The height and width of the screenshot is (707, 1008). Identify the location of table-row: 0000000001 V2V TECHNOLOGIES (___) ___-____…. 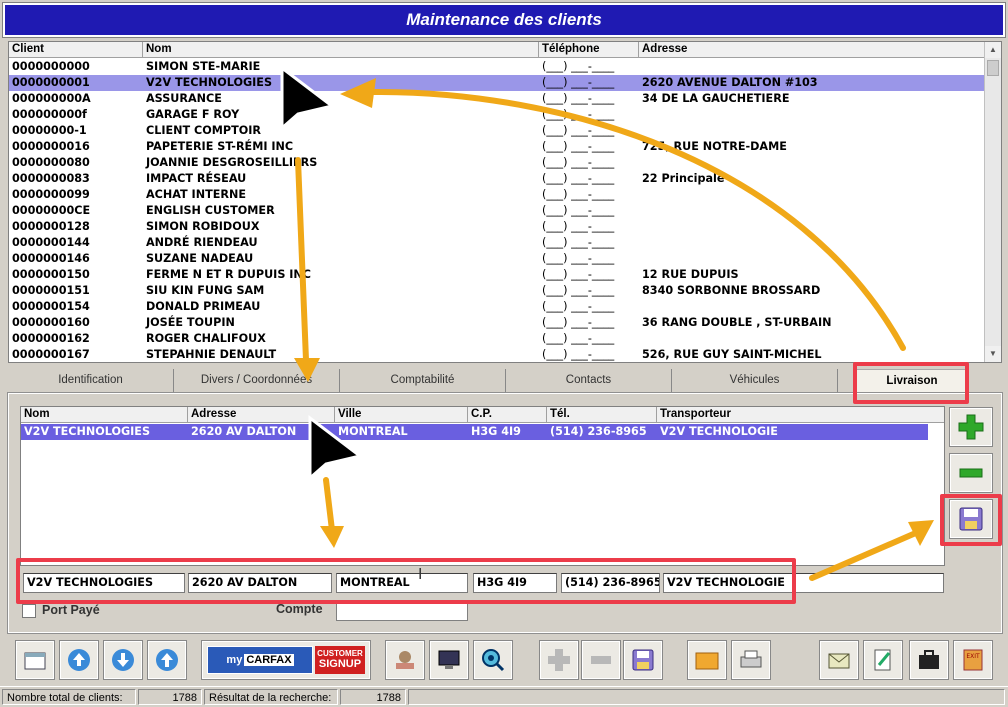
(497, 83).